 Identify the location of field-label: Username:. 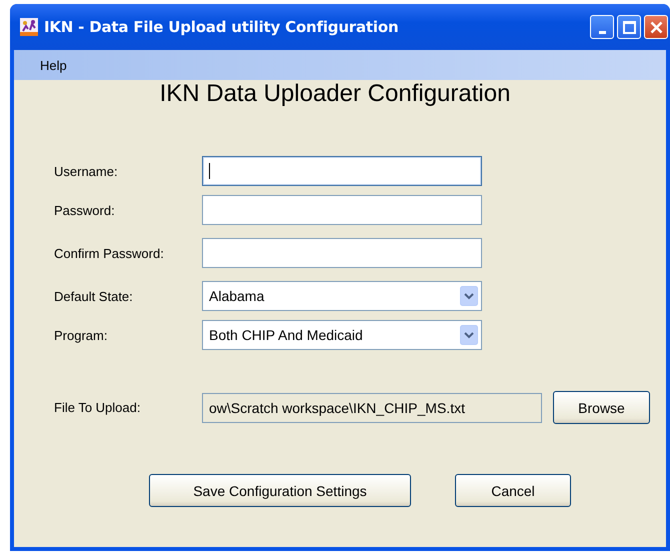
(86, 171).